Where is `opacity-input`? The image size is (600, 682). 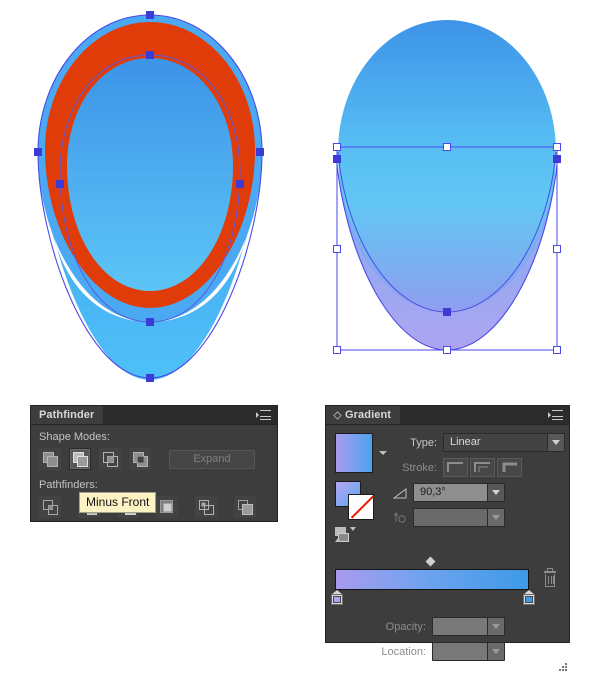 opacity-input is located at coordinates (468, 626).